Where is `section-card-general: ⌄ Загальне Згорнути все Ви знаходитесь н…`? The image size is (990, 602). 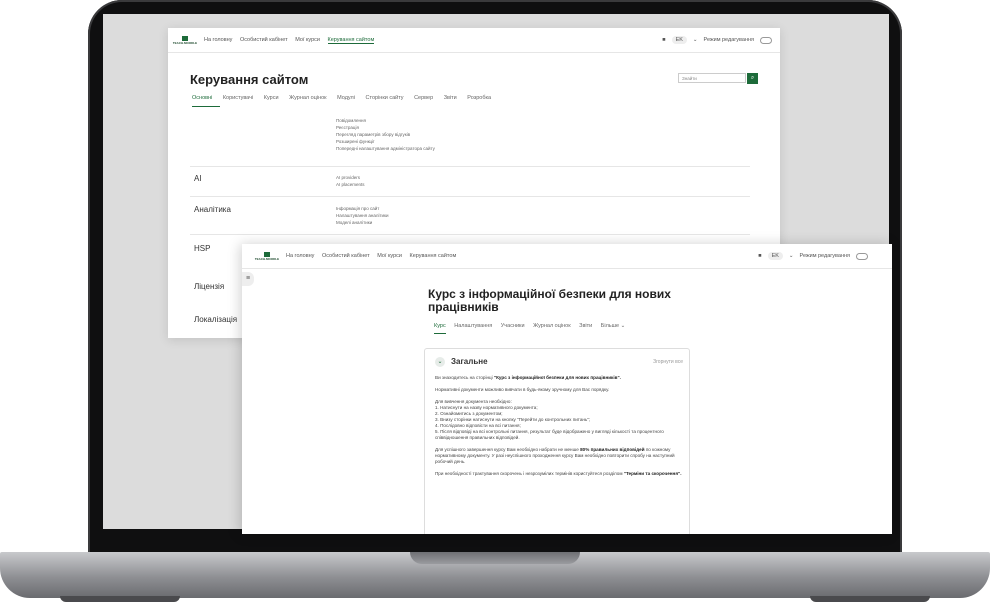
section-card-general: ⌄ Загальне Згорнути все Ви знаходитесь н… is located at coordinates (557, 441).